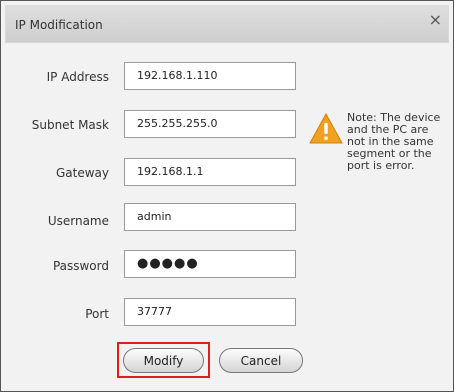  What do you see at coordinates (210, 312) in the screenshot?
I see `port-input: 37777` at bounding box center [210, 312].